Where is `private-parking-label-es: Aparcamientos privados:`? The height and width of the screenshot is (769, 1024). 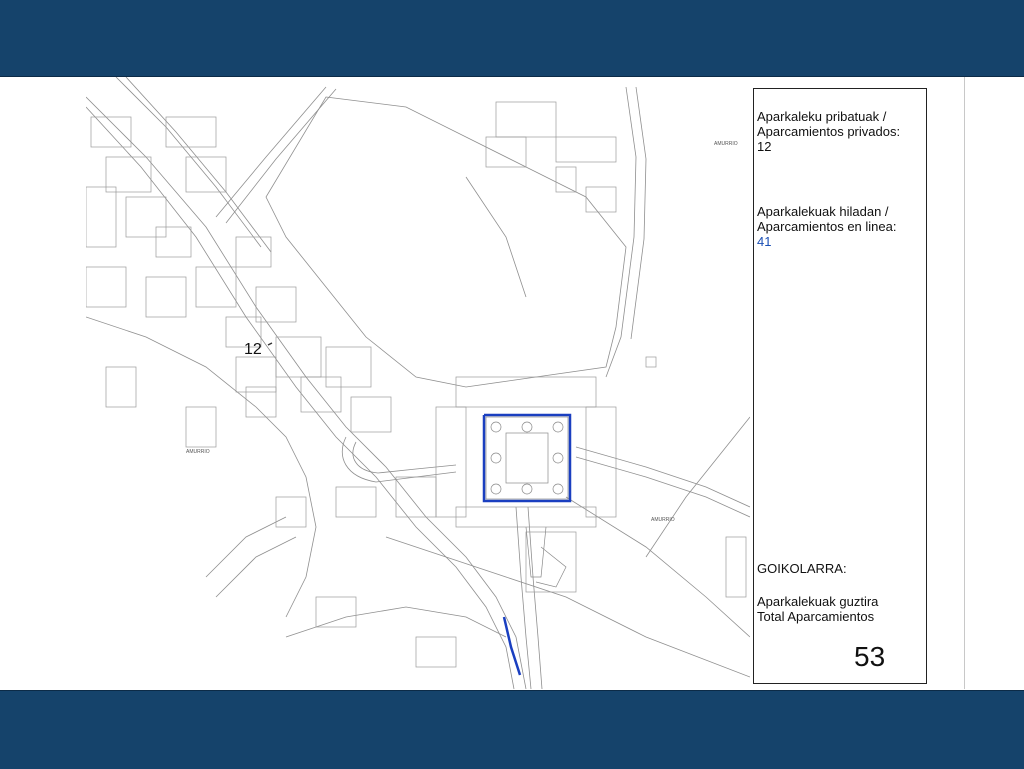
private-parking-label-es: Aparcamientos privados: is located at coordinates (829, 131).